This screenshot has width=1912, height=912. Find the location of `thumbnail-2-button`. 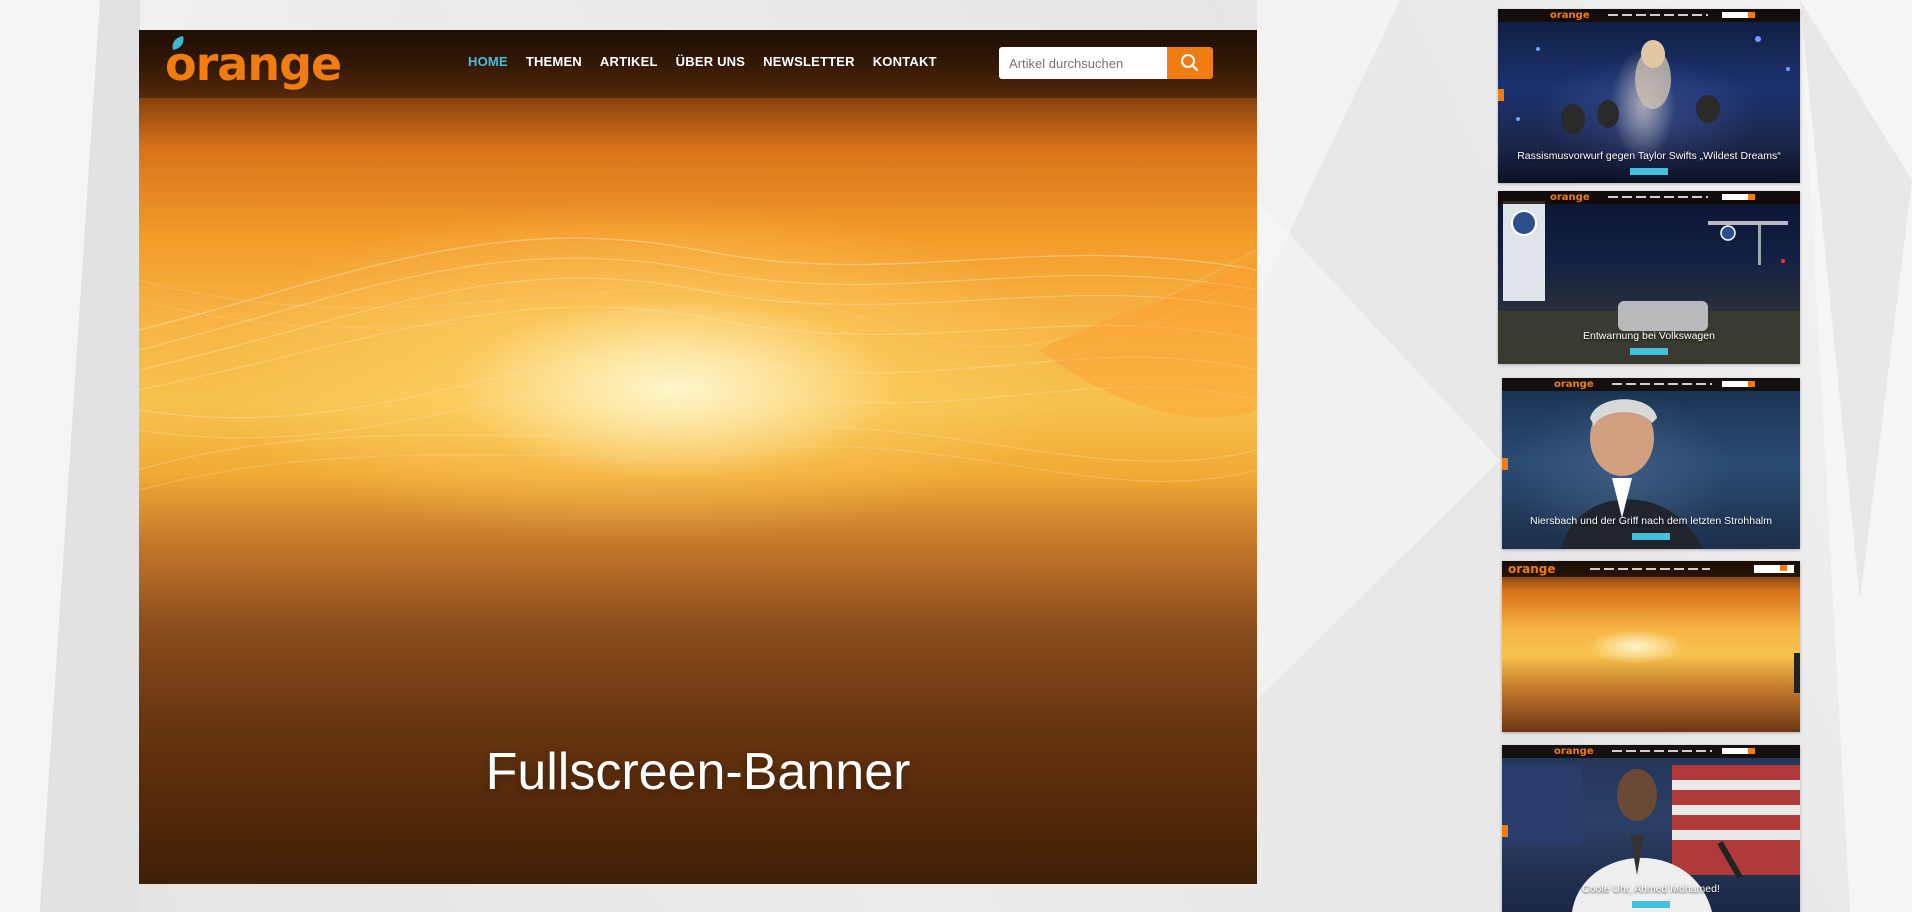

thumbnail-2-button is located at coordinates (1649, 351).